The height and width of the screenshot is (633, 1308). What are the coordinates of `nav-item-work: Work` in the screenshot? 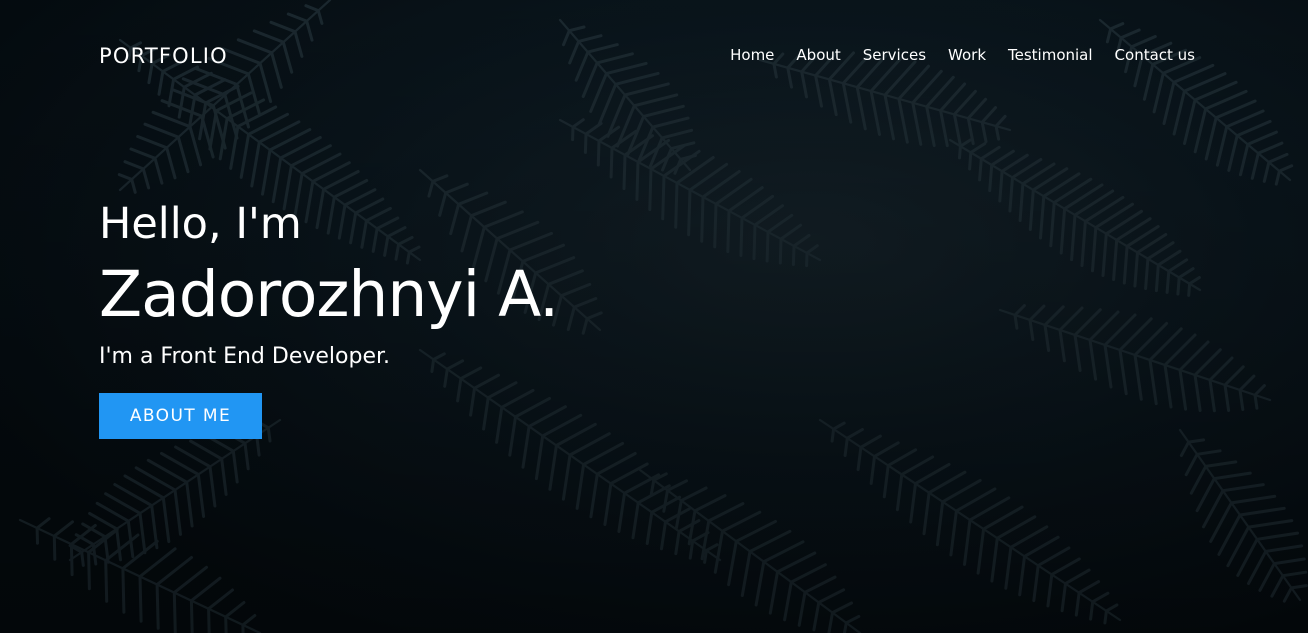 It's located at (956, 55).